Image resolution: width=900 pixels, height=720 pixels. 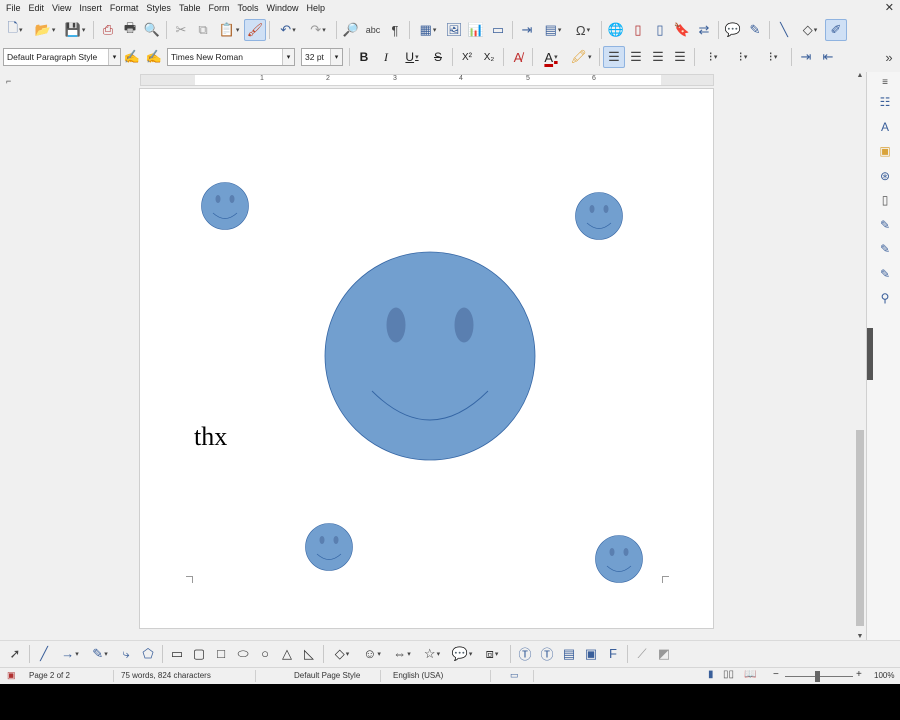 I want to click on decrease-indent-icon: ⇤, so click(x=828, y=57).